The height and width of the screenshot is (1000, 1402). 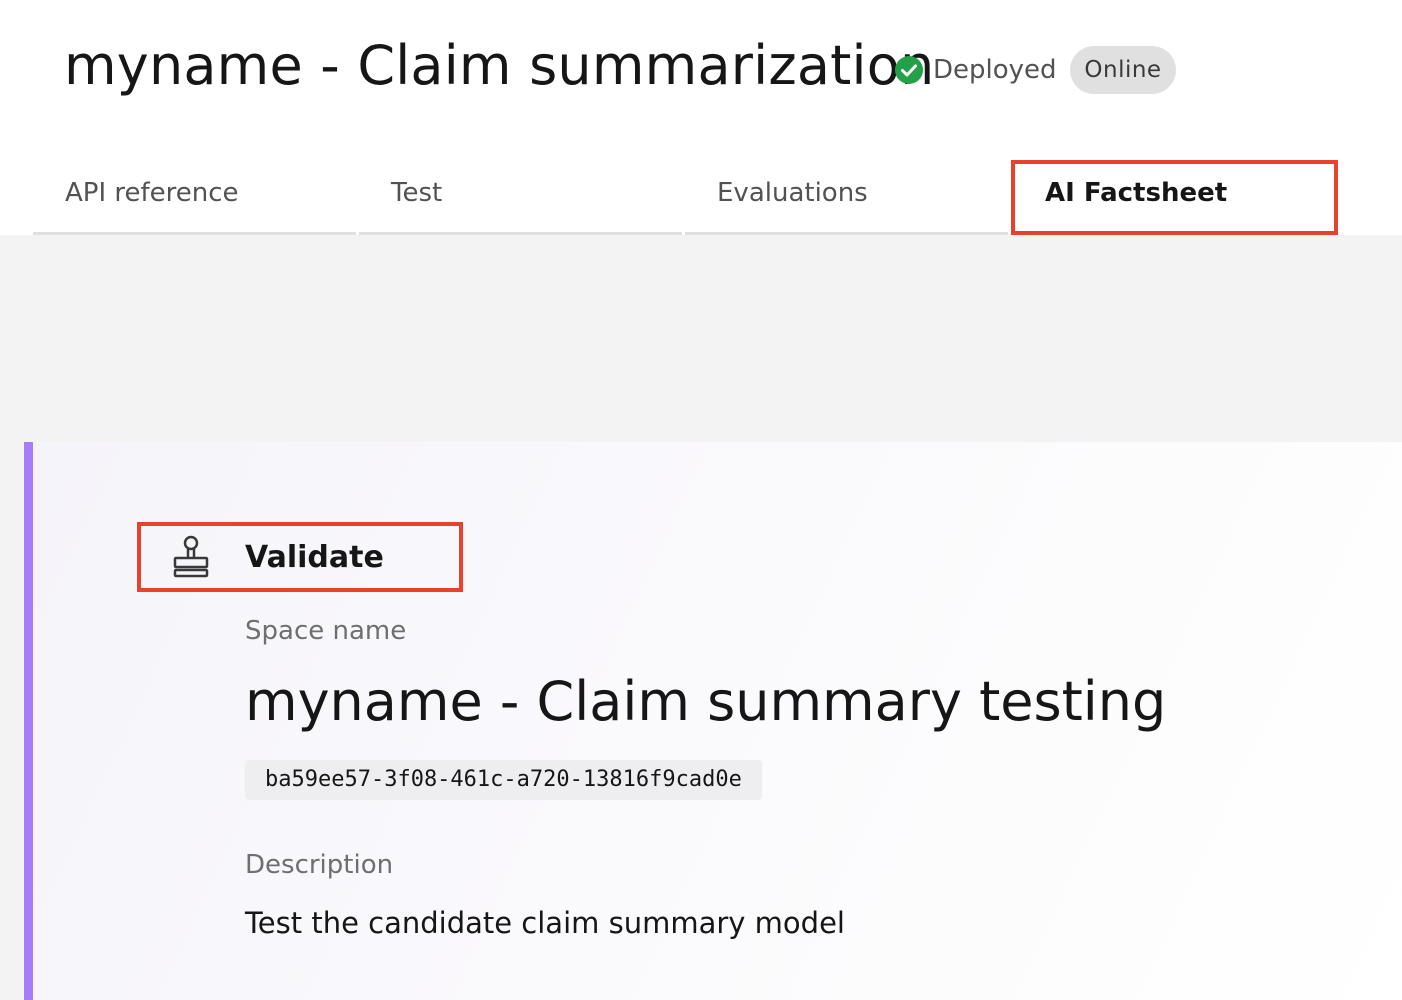 I want to click on tab-ai-factsheet: AI Factsheet, so click(x=1174, y=197).